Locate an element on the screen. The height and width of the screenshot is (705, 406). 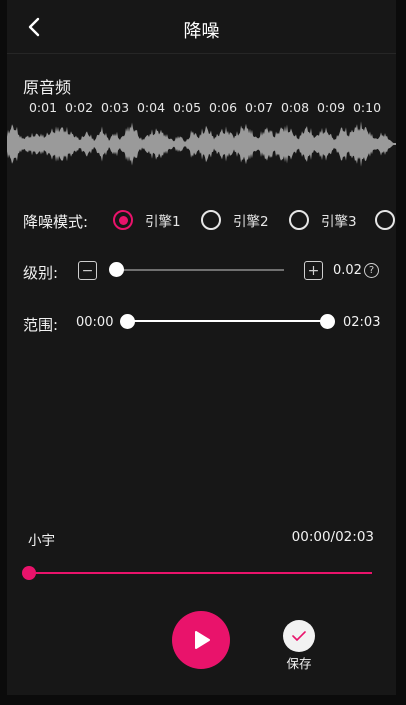
play-icon is located at coordinates (202, 640).